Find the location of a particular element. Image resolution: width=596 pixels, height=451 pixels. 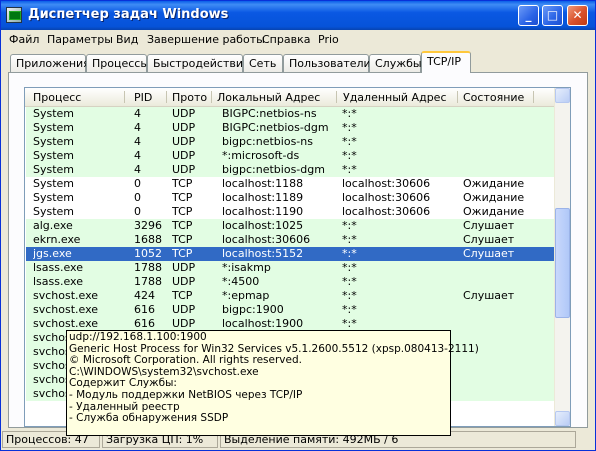

scroll-thumb is located at coordinates (562, 263).